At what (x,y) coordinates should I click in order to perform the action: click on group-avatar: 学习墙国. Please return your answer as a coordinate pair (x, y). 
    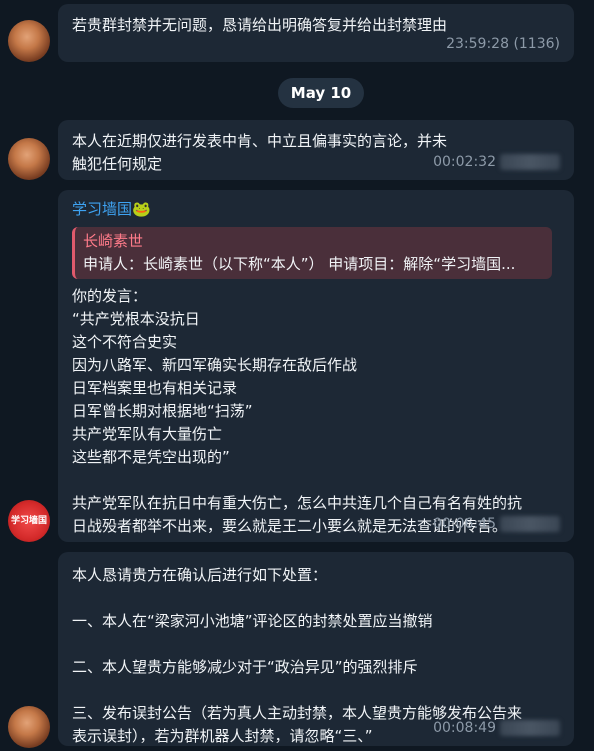
    Looking at the image, I should click on (29, 521).